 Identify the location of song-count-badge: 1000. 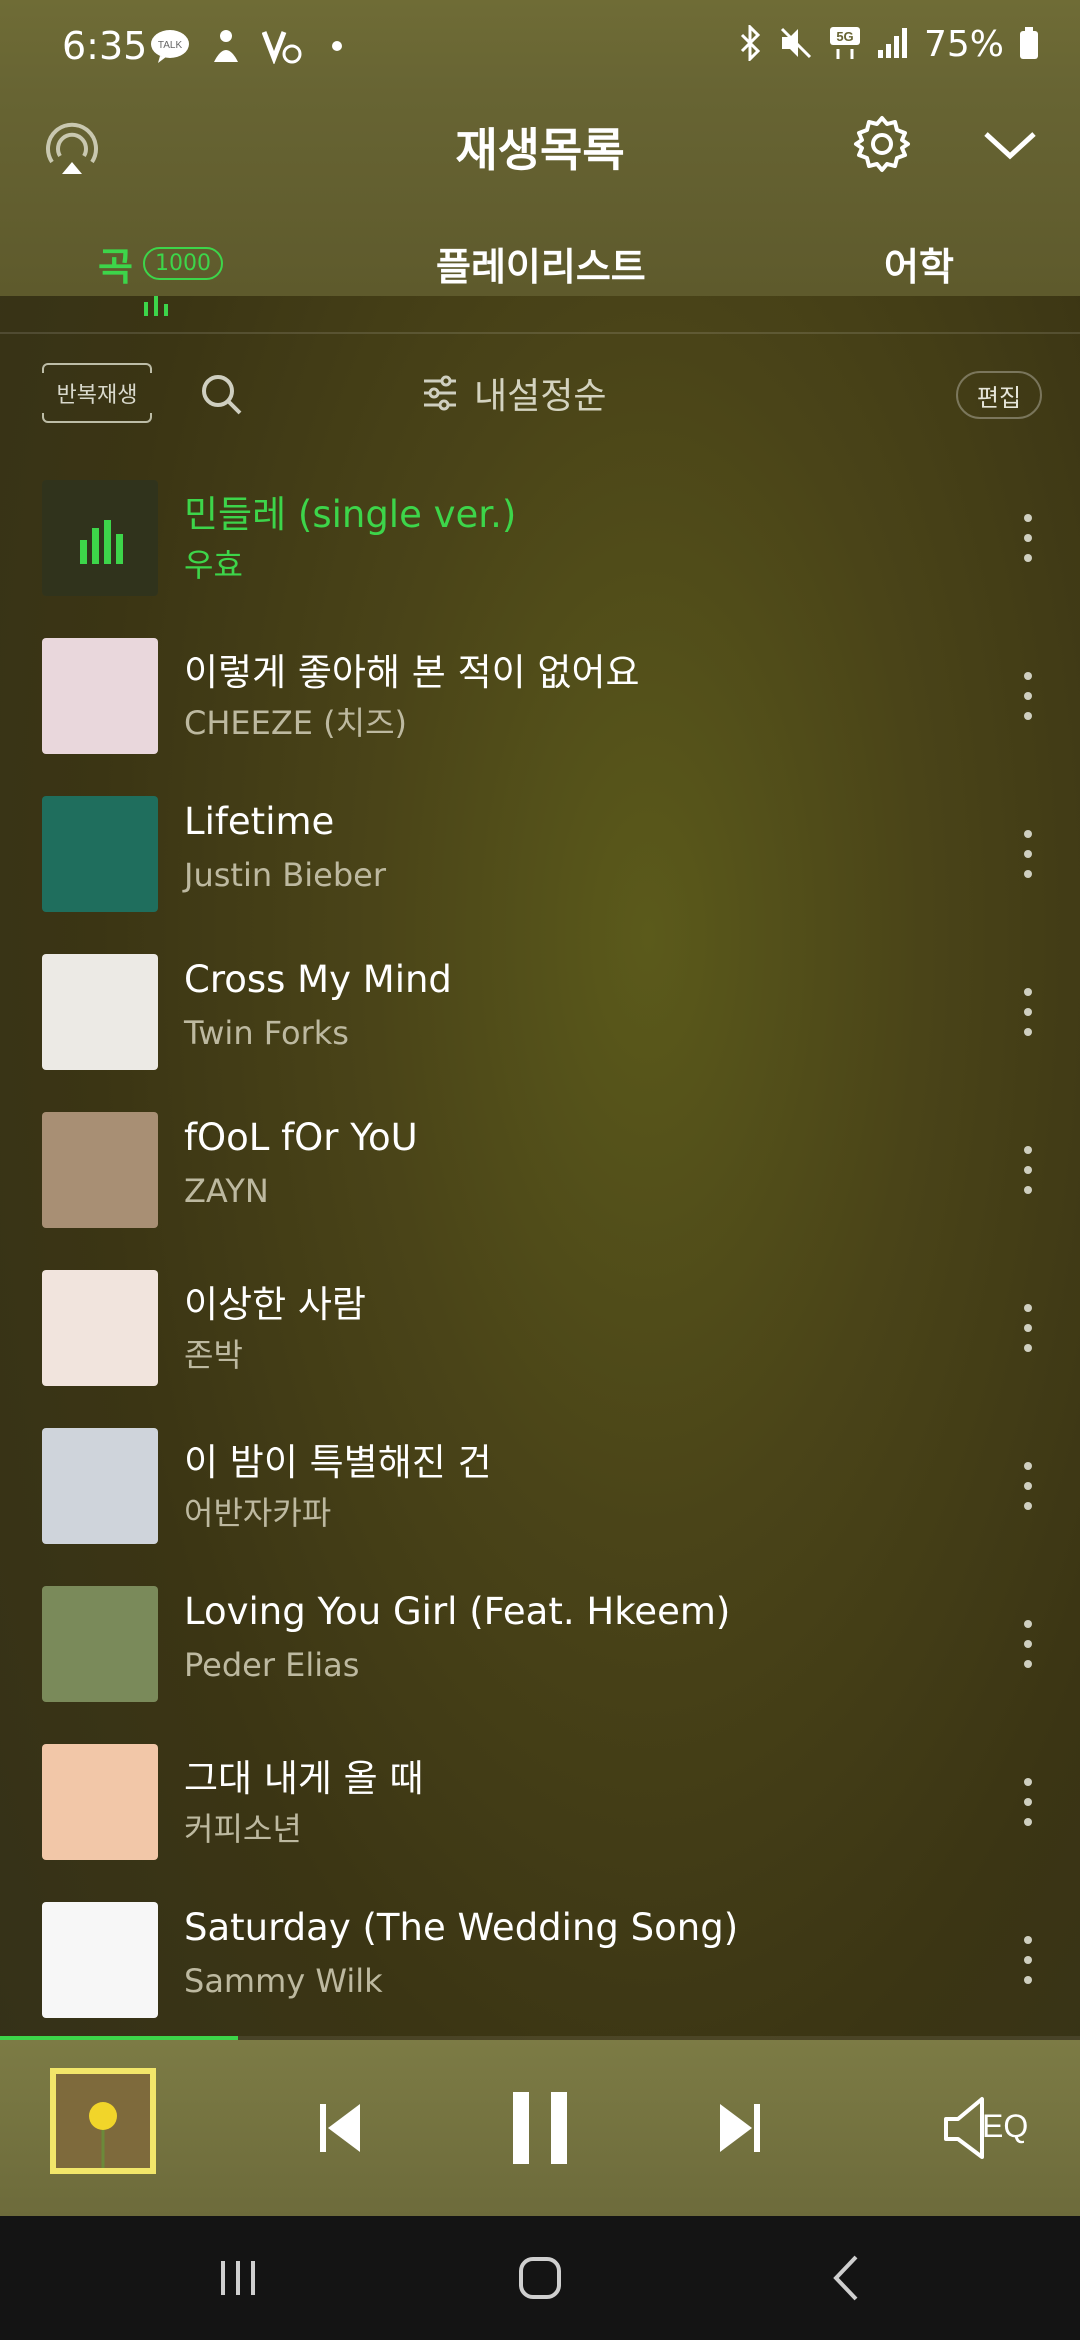
(182, 263).